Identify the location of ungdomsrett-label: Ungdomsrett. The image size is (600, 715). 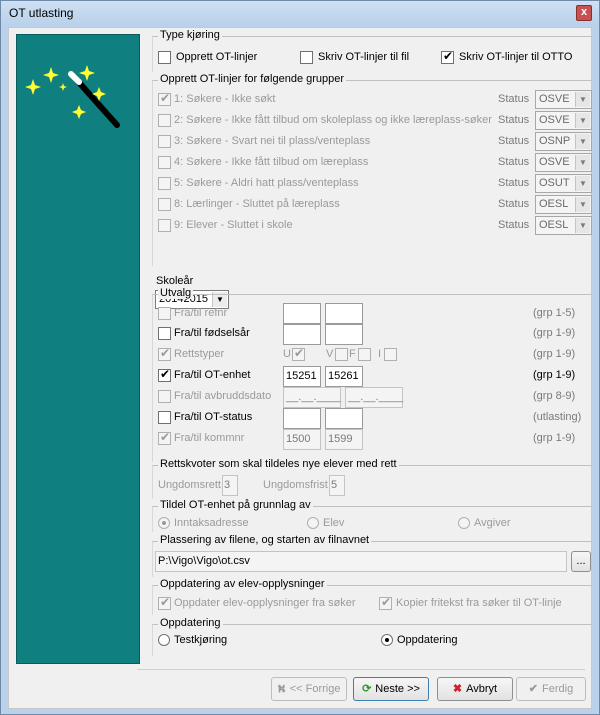
(189, 485).